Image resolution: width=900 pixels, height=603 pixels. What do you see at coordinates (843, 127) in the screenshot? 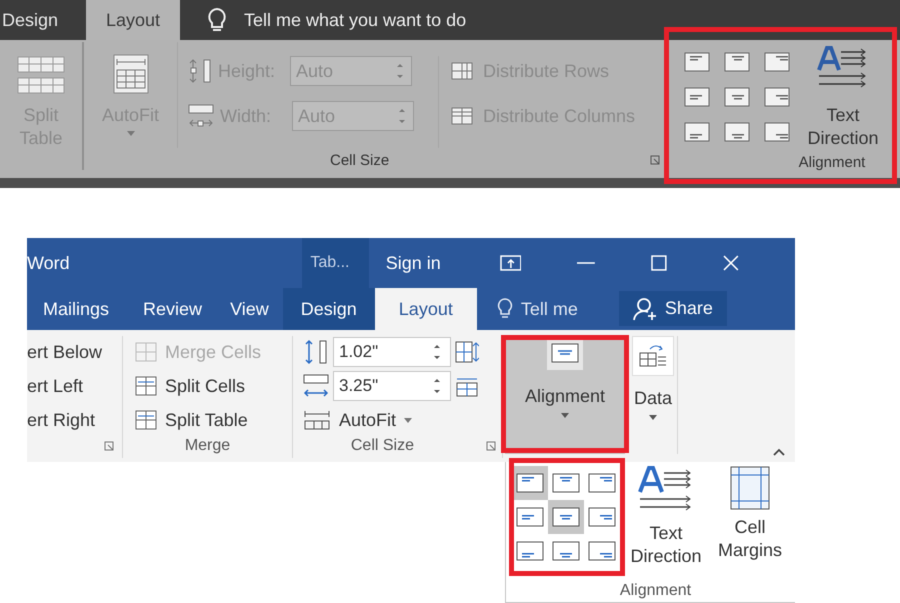
I see `text-direction-label: Text Direction` at bounding box center [843, 127].